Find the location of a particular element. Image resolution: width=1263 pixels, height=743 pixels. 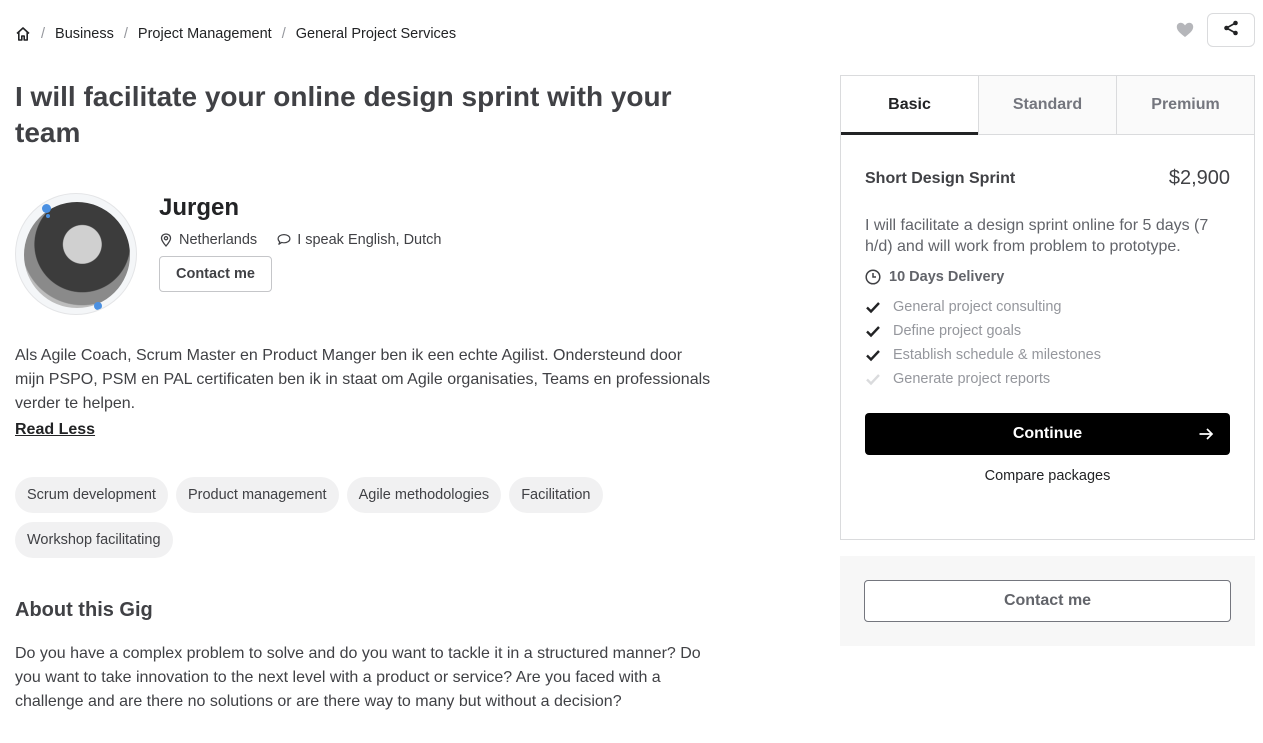

package-header: Short Design Sprint $2,900 is located at coordinates (1047, 178).